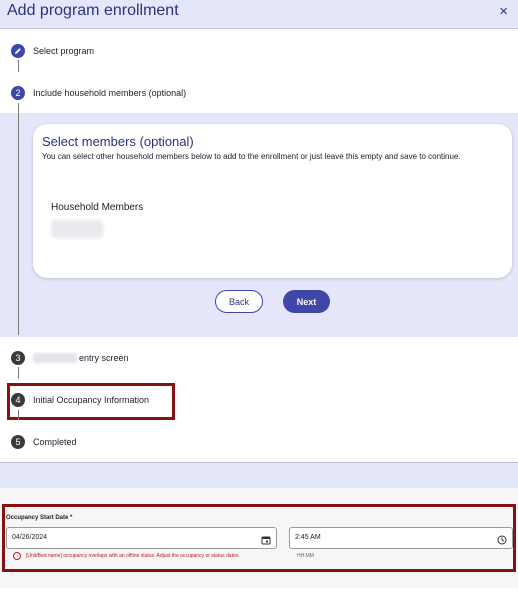  I want to click on dialog-header: Add program enrollment ×, so click(259, 14).